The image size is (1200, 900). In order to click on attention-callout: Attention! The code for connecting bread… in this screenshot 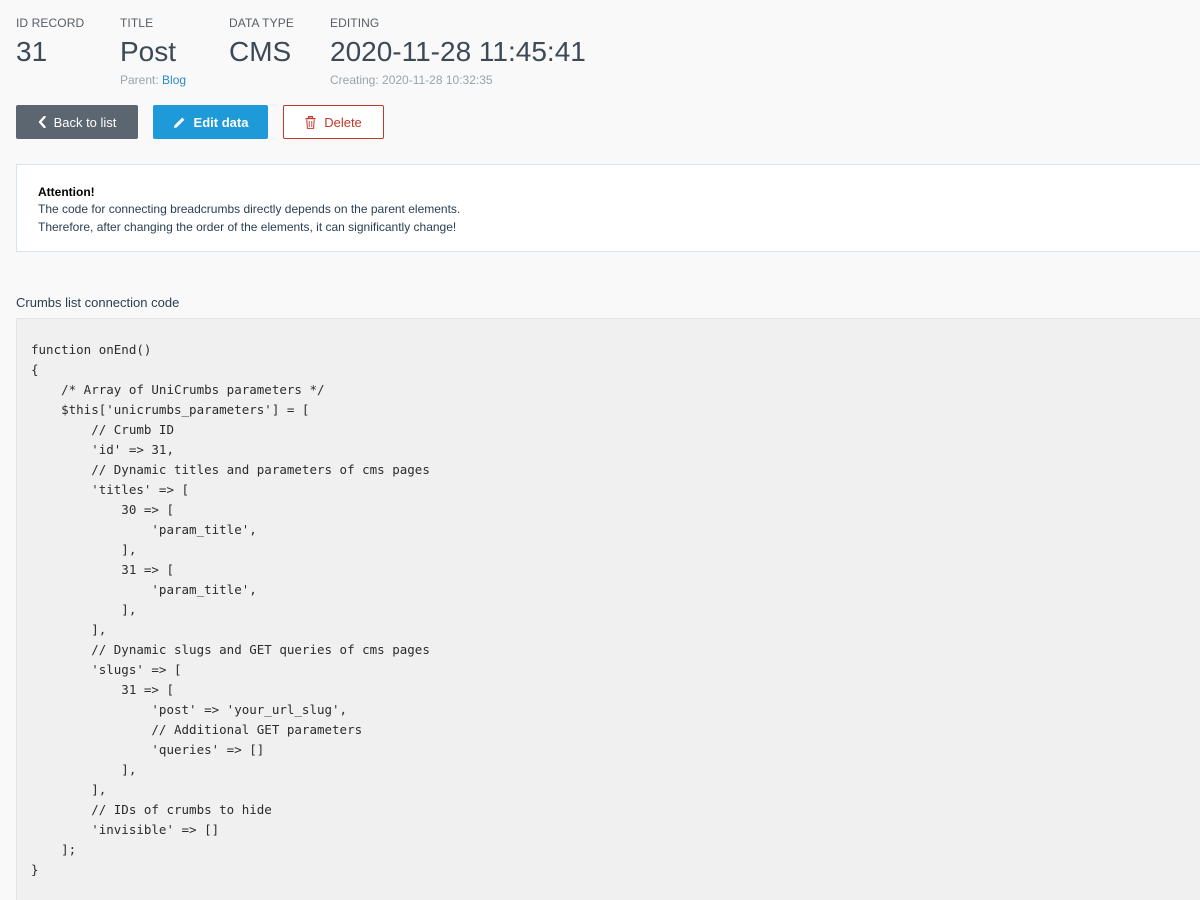, I will do `click(608, 208)`.